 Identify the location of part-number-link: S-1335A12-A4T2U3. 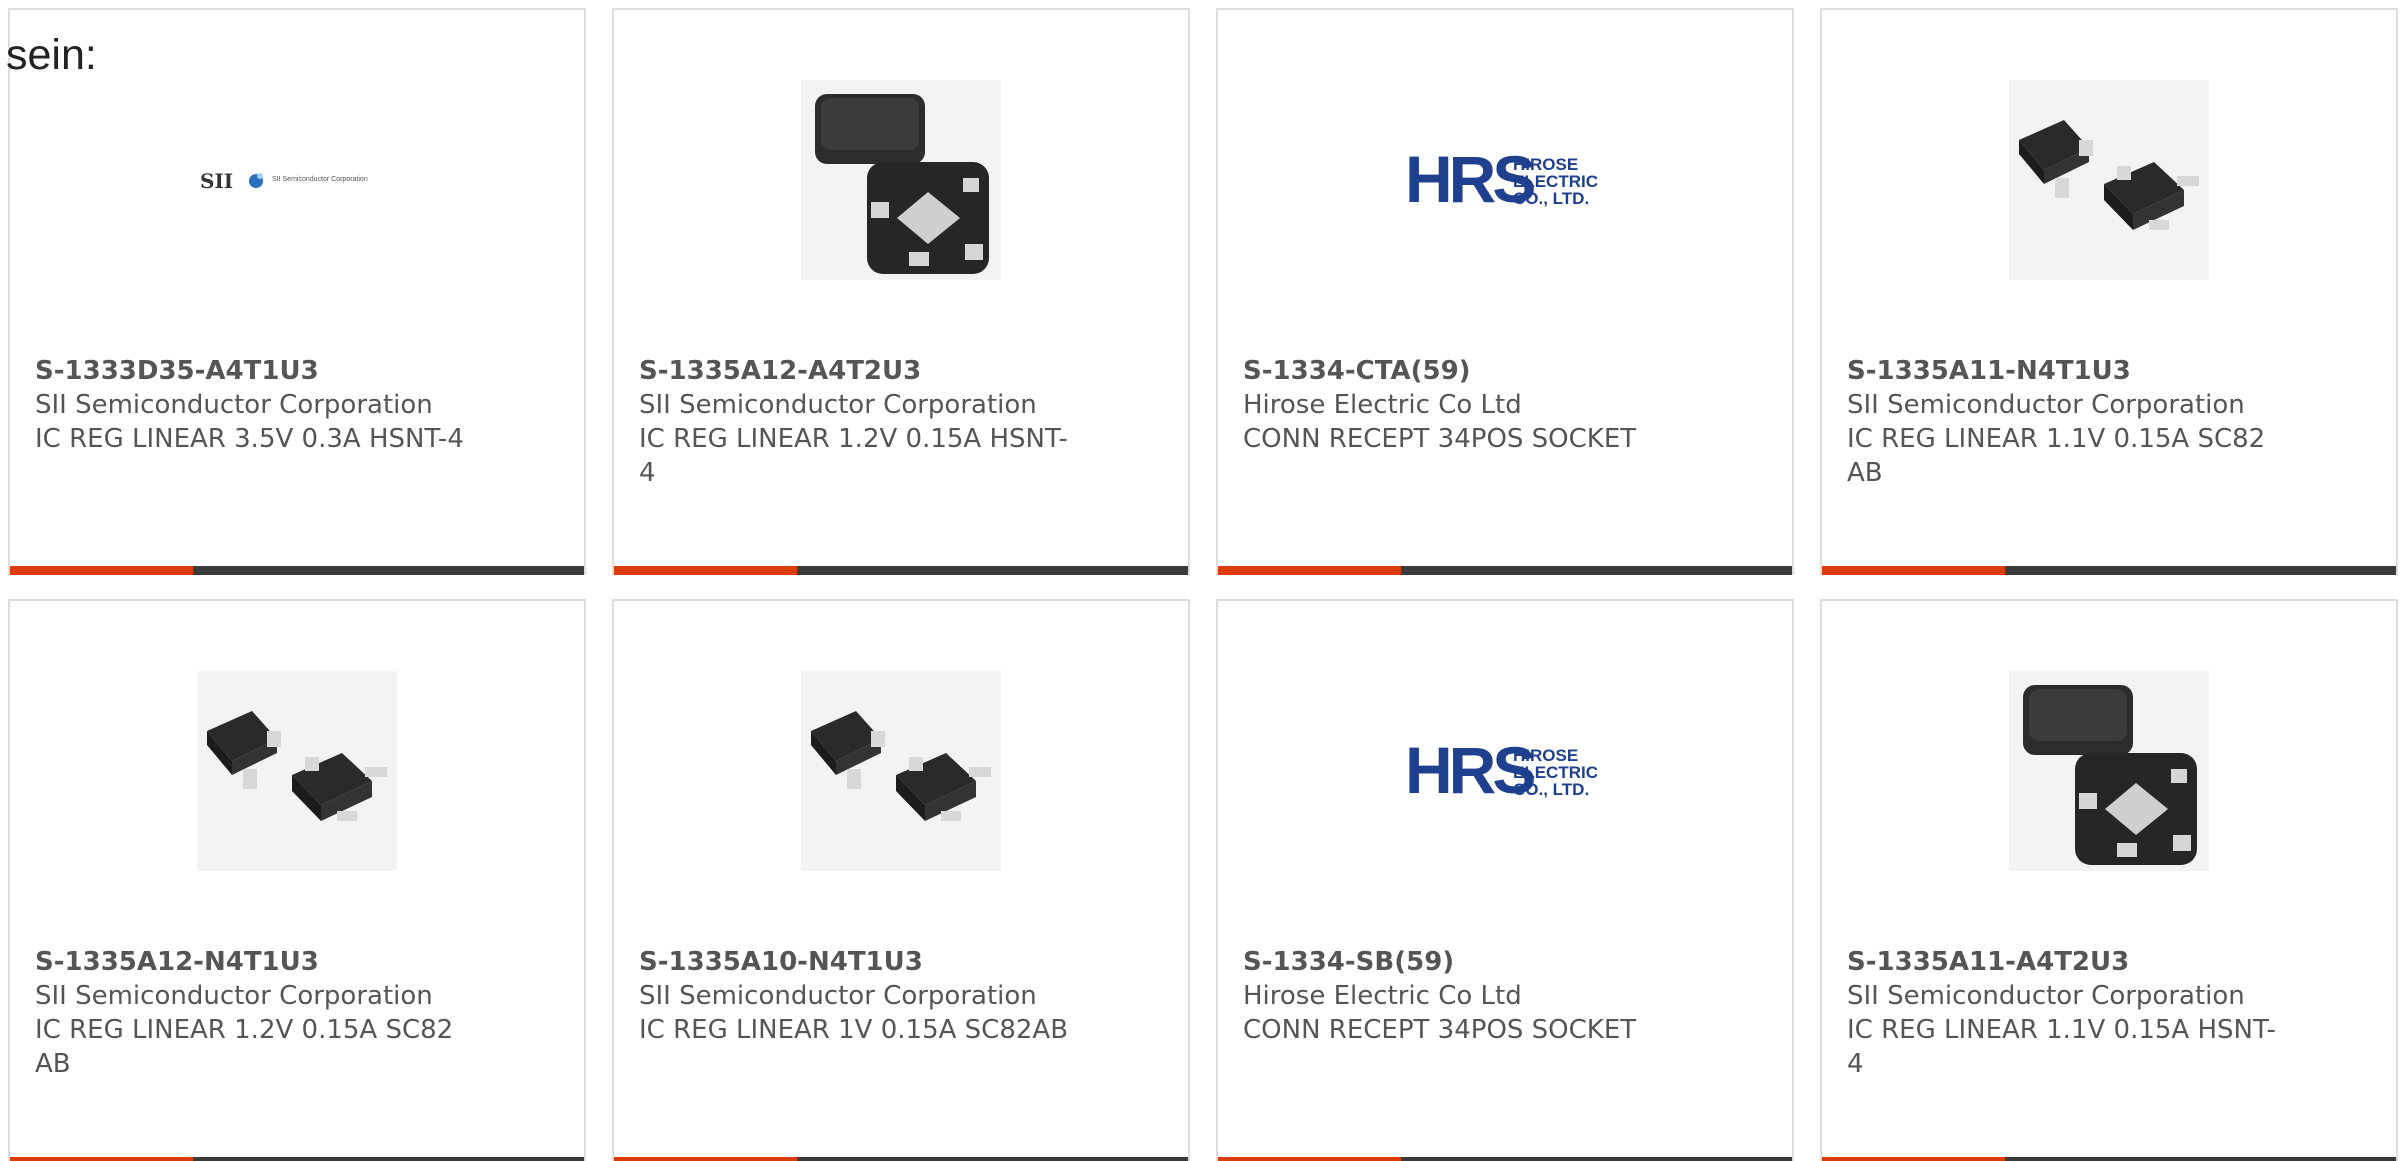
(854, 371).